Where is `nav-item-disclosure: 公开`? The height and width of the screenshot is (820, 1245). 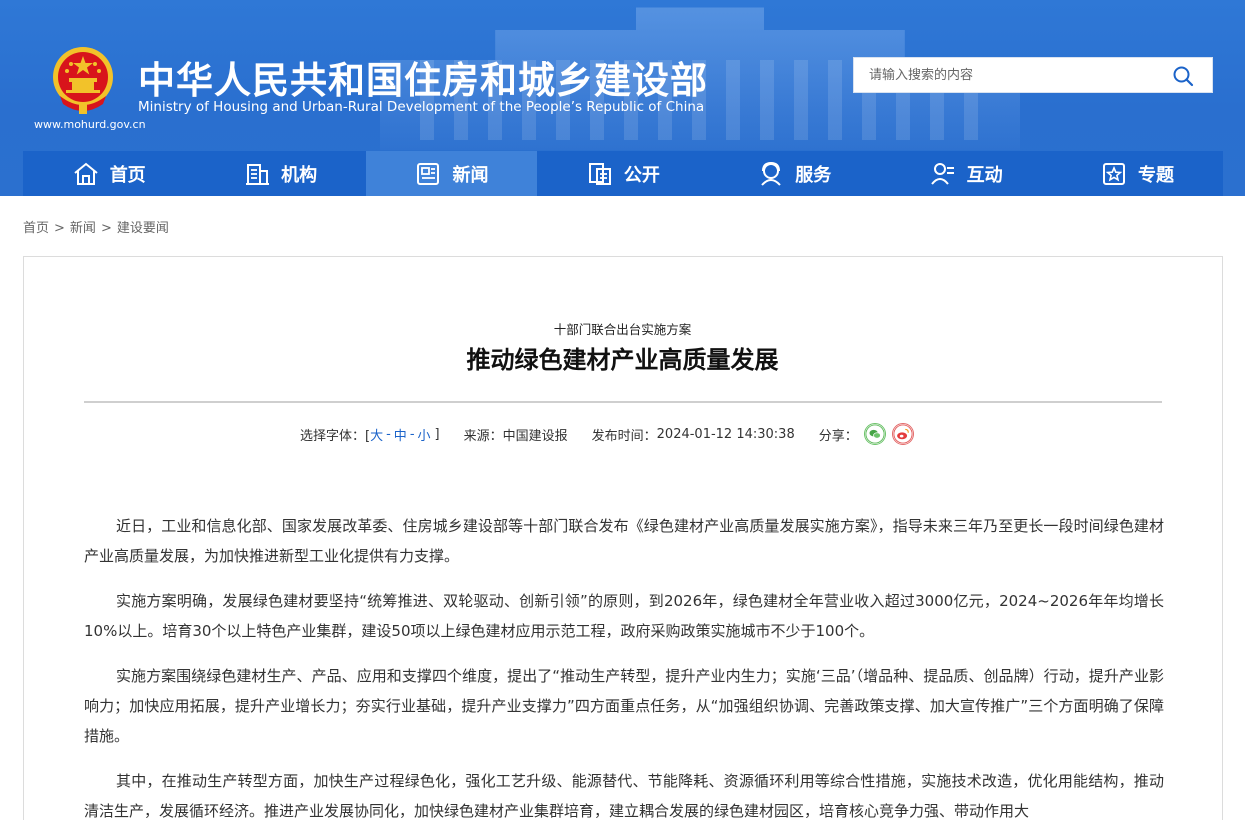 nav-item-disclosure: 公开 is located at coordinates (622, 173).